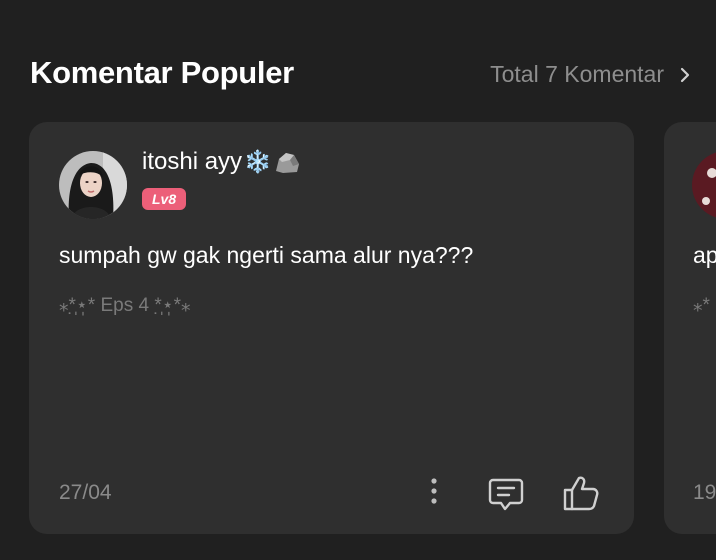 Image resolution: width=716 pixels, height=560 pixels. I want to click on total-comments-label: Total 7 Komentar, so click(577, 74).